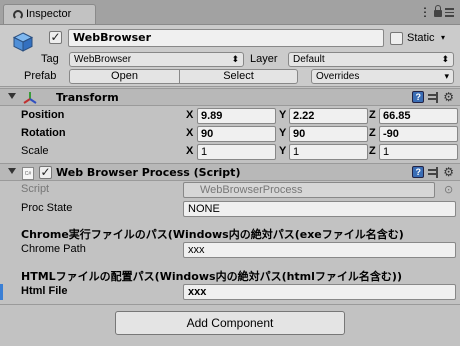 Image resolution: width=460 pixels, height=346 pixels. What do you see at coordinates (148, 172) in the screenshot?
I see `script-component-title: Web Browser Process (Script)` at bounding box center [148, 172].